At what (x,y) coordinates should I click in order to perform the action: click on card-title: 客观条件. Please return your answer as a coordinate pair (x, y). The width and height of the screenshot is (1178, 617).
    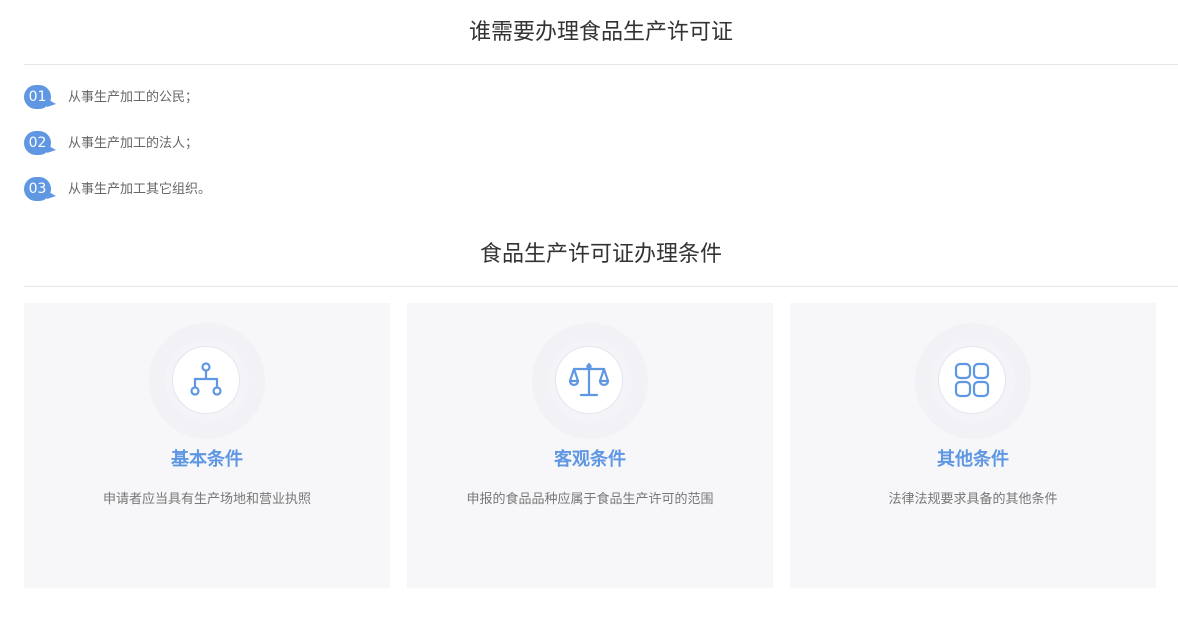
    Looking at the image, I should click on (590, 459).